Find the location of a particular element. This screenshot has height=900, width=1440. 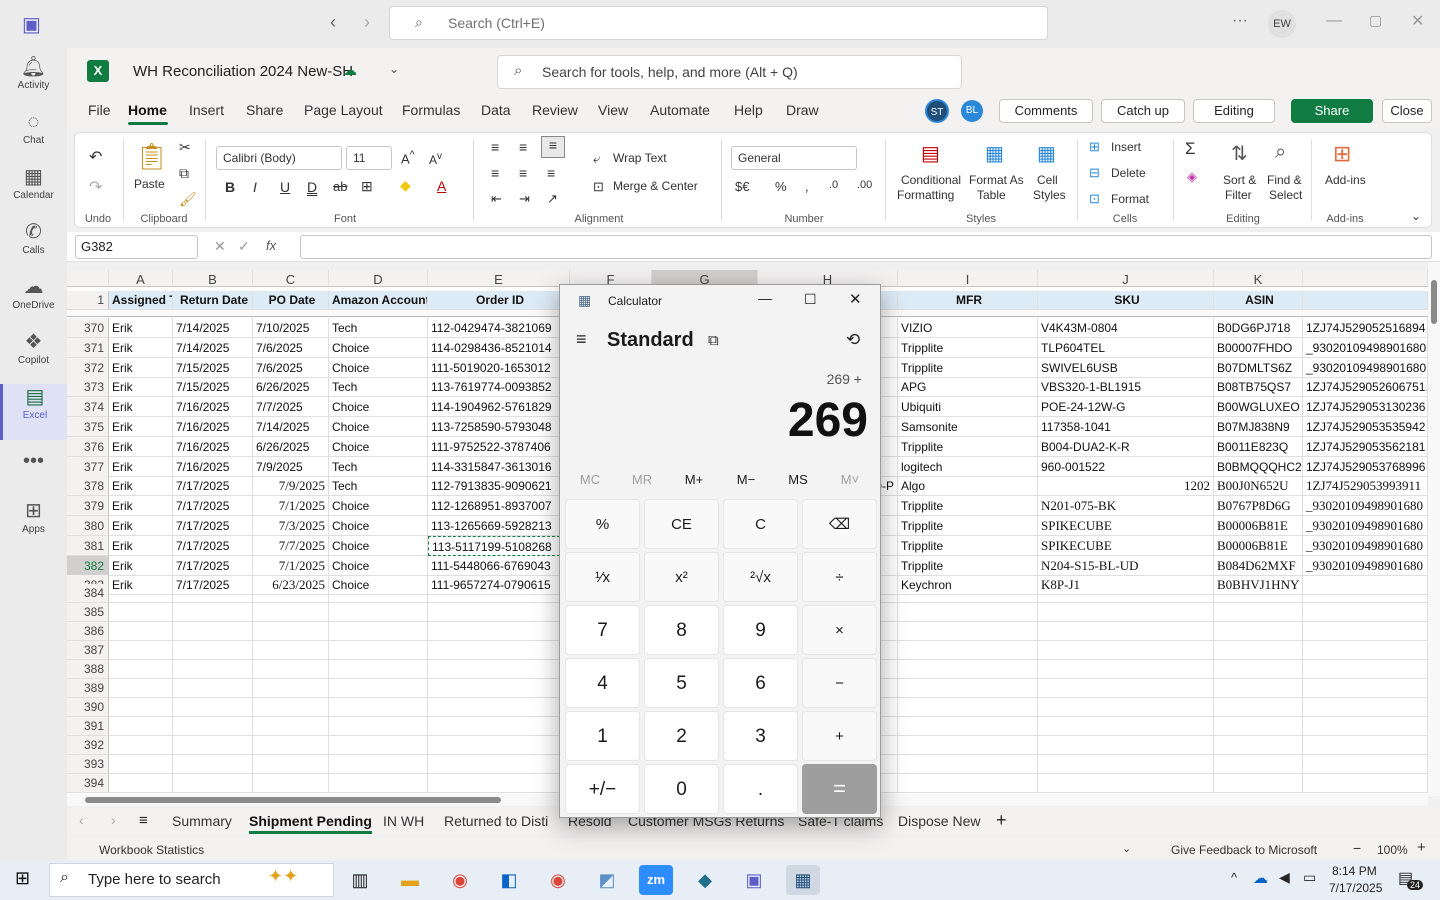

row-header: 370 is located at coordinates (88, 328).